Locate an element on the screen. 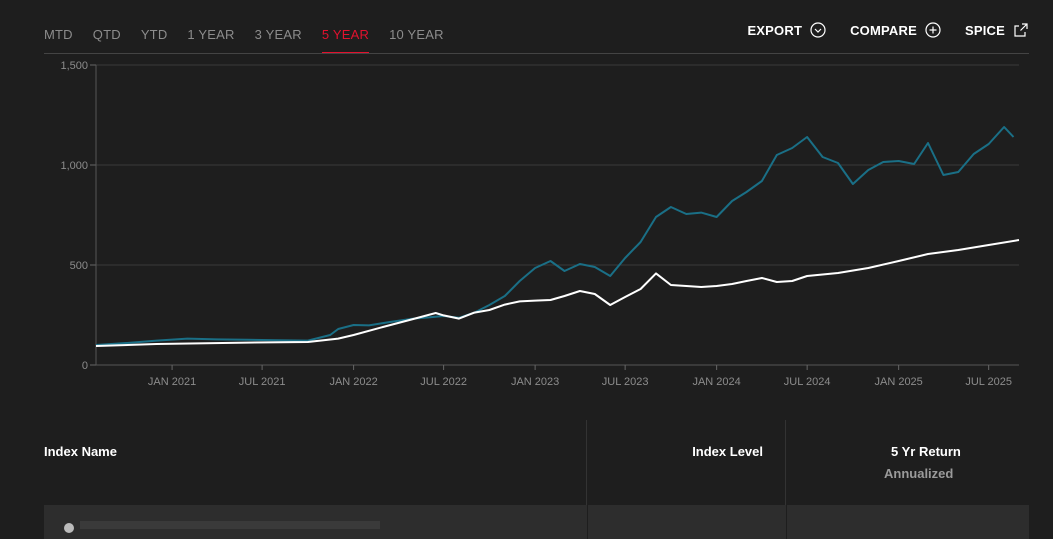 The image size is (1053, 539). spice-label: SPICE is located at coordinates (984, 30).